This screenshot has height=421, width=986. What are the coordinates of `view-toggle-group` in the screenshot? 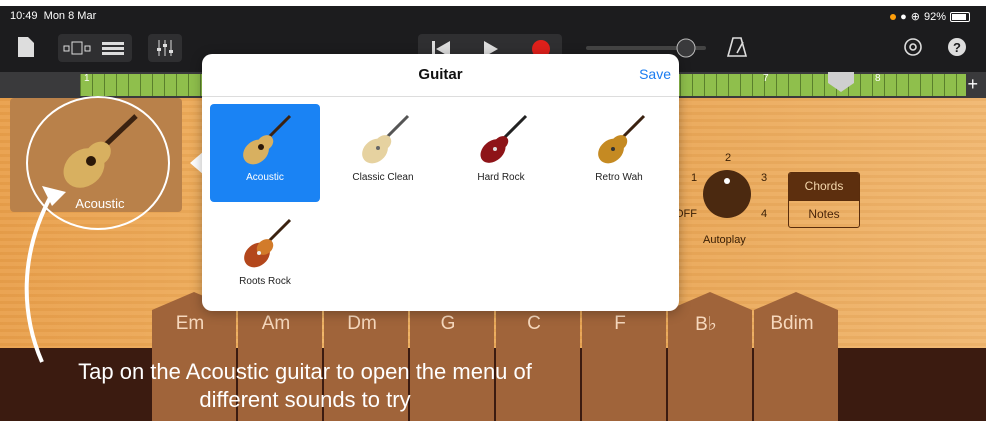 It's located at (95, 48).